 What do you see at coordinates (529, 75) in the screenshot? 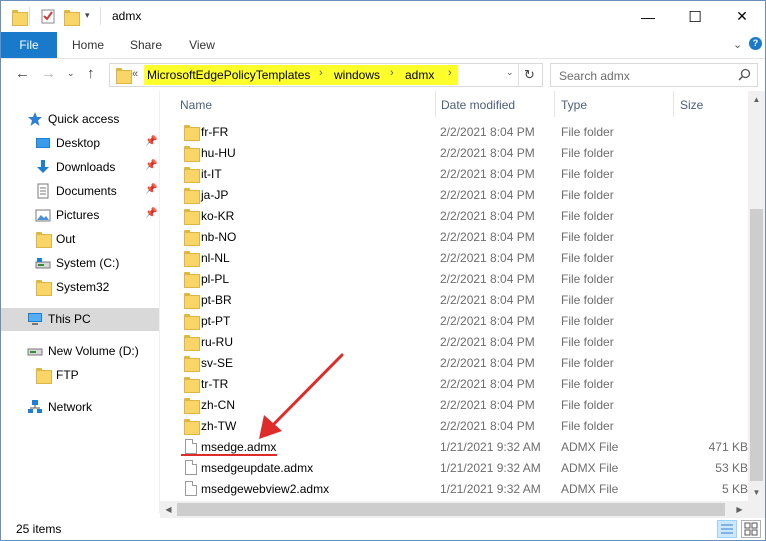
I see `refresh-icon: ↻` at bounding box center [529, 75].